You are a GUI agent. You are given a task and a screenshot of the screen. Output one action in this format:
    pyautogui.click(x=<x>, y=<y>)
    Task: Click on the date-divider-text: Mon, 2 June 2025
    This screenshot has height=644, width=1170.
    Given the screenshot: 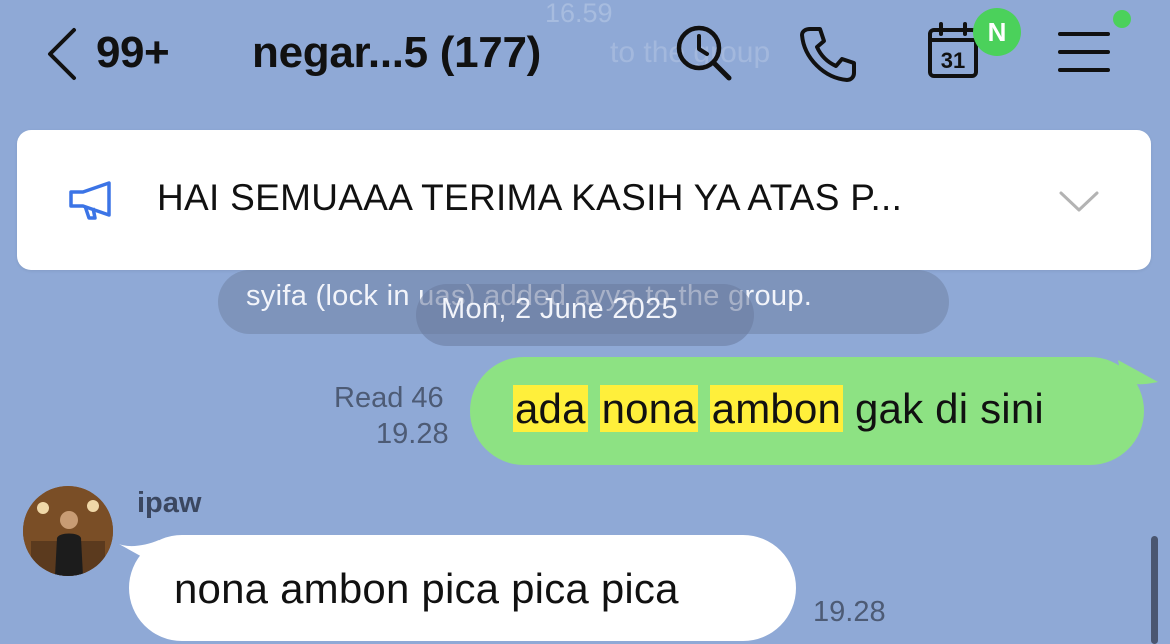 What is the action you would take?
    pyautogui.click(x=559, y=309)
    